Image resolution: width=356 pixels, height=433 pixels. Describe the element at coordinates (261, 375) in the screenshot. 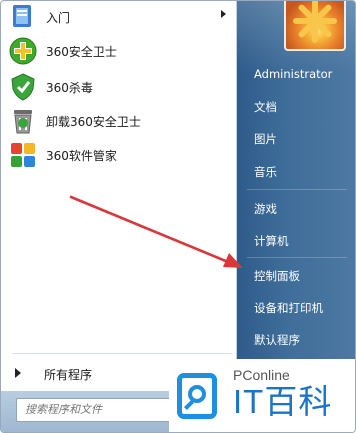

I see `watermark-site: PConline` at that location.